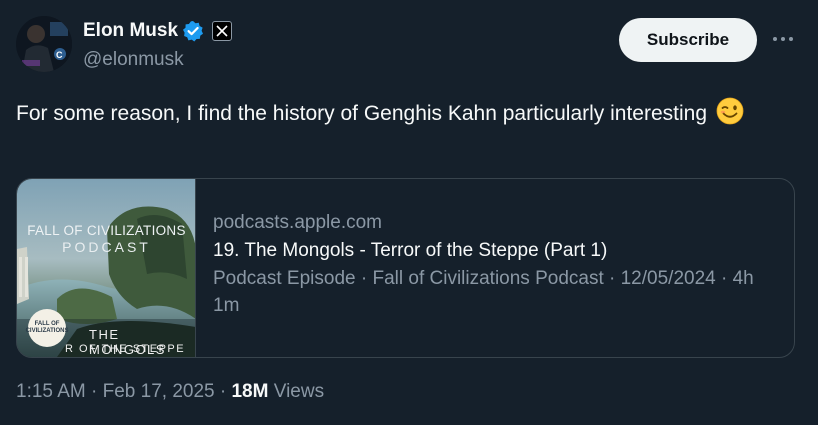 The image size is (818, 425). I want to click on thumbnail-logo: FALL OF CIVILIZATIONS, so click(47, 328).